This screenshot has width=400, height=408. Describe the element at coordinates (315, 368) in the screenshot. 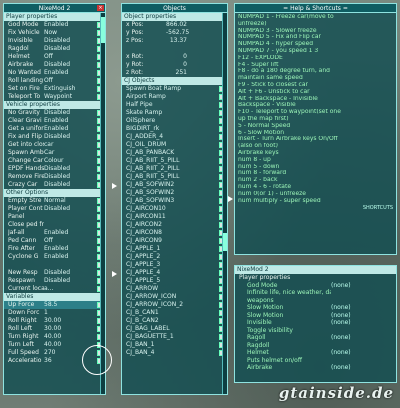

I see `shortcut-row: Airbrake (none)` at that location.